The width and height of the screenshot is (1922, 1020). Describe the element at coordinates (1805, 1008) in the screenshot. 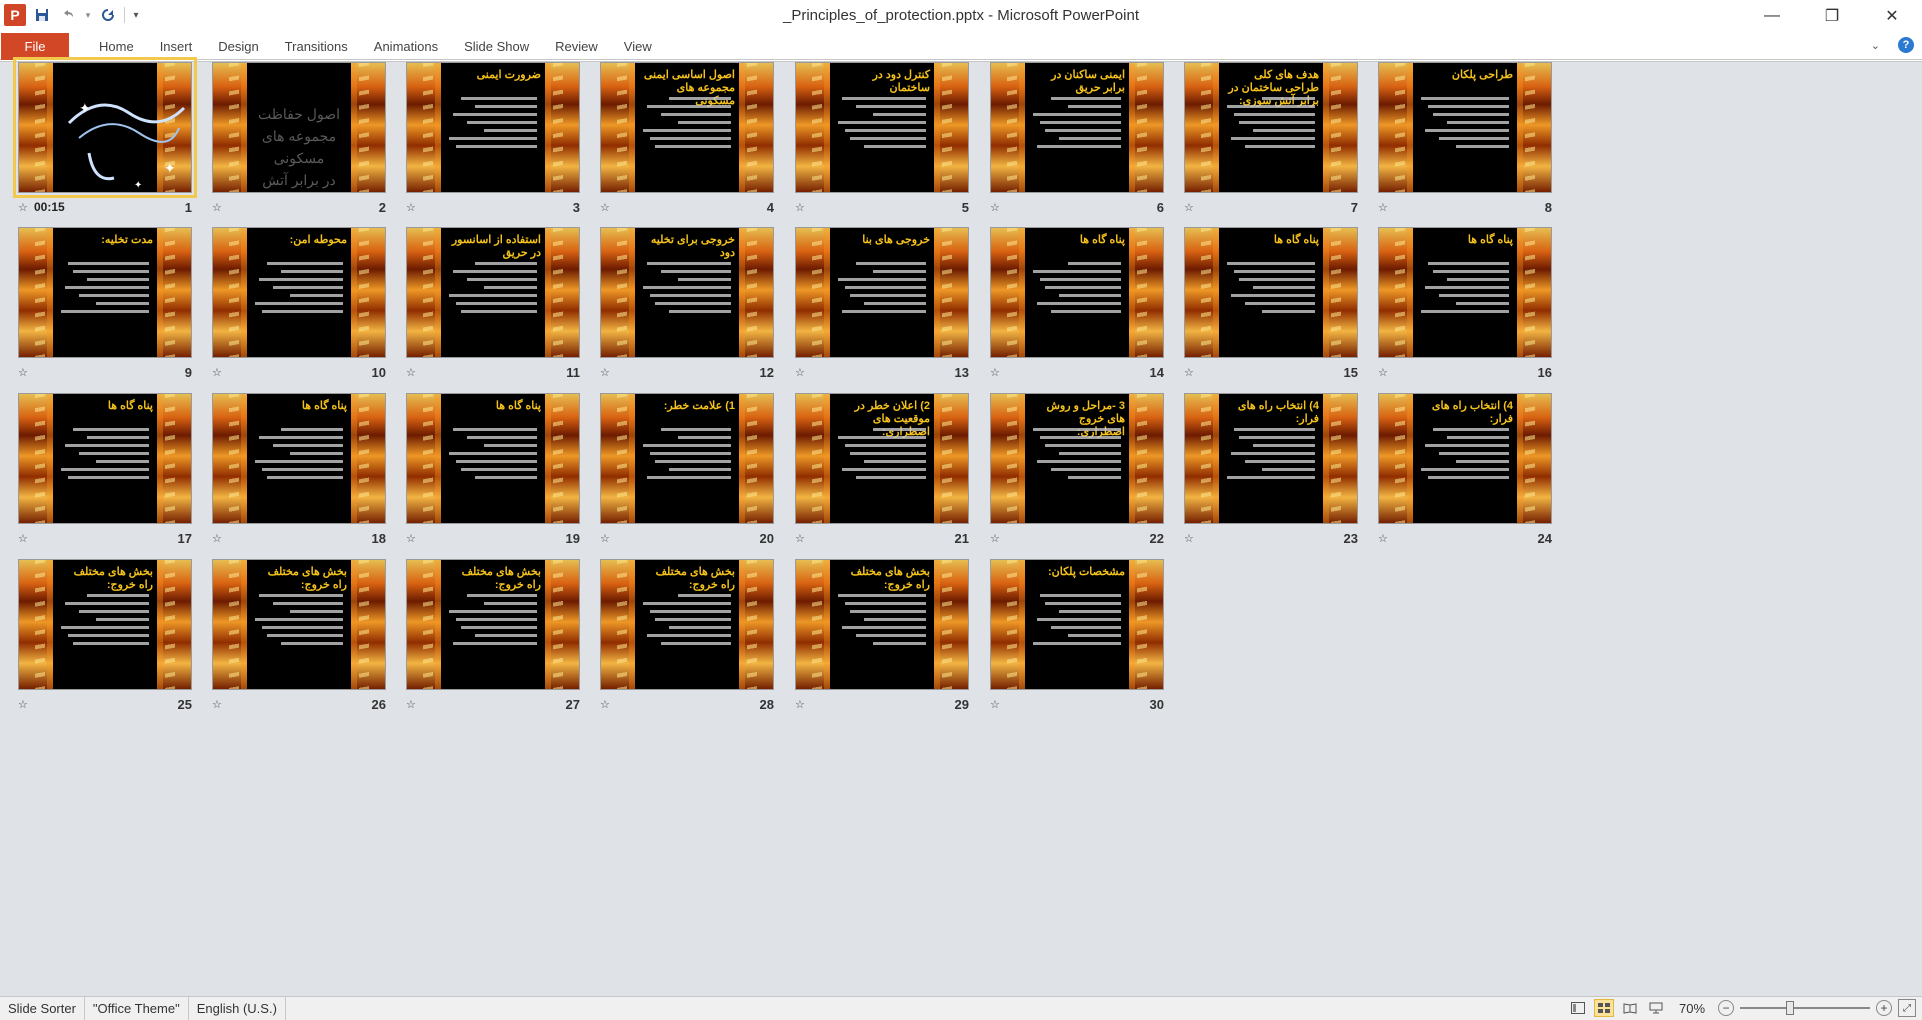

I see `zoom-slider` at that location.